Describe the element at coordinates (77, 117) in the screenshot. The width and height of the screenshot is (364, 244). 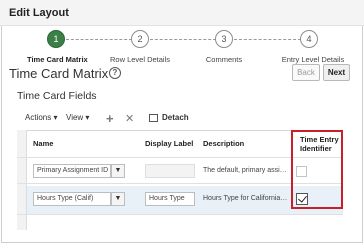
I see `view-menu: View ▾` at that location.